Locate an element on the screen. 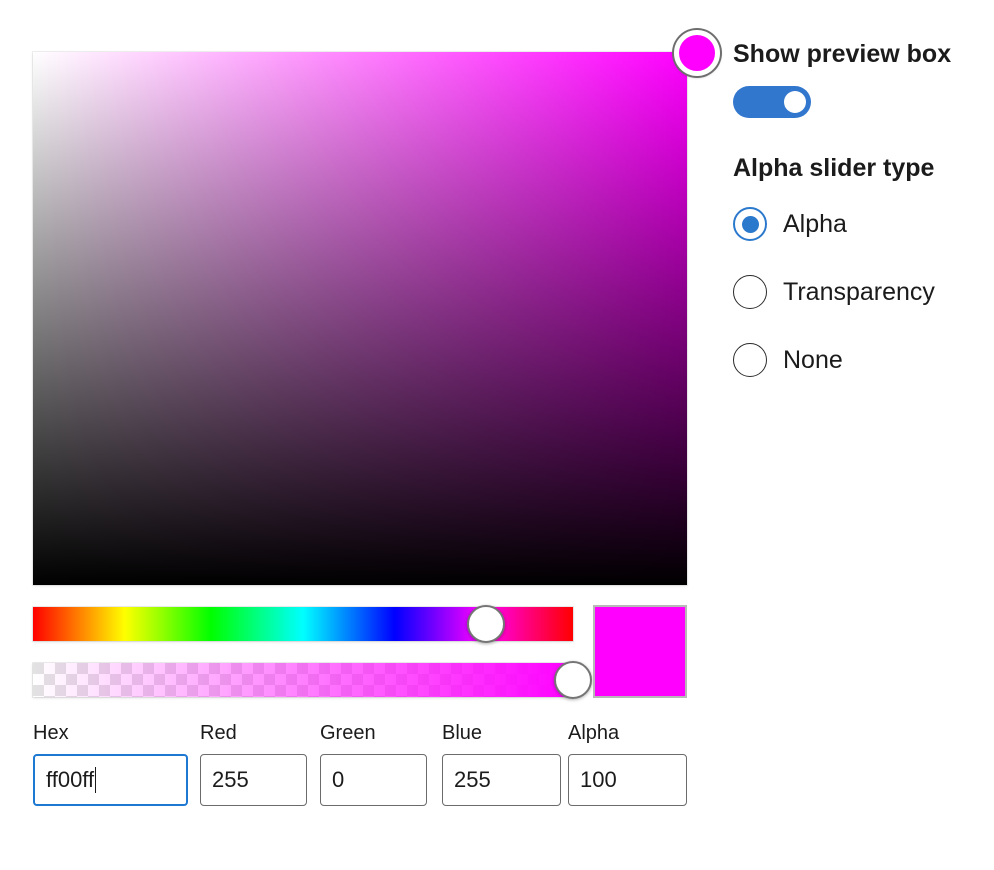 This screenshot has height=870, width=994. alpha-input-value: 100 is located at coordinates (598, 779).